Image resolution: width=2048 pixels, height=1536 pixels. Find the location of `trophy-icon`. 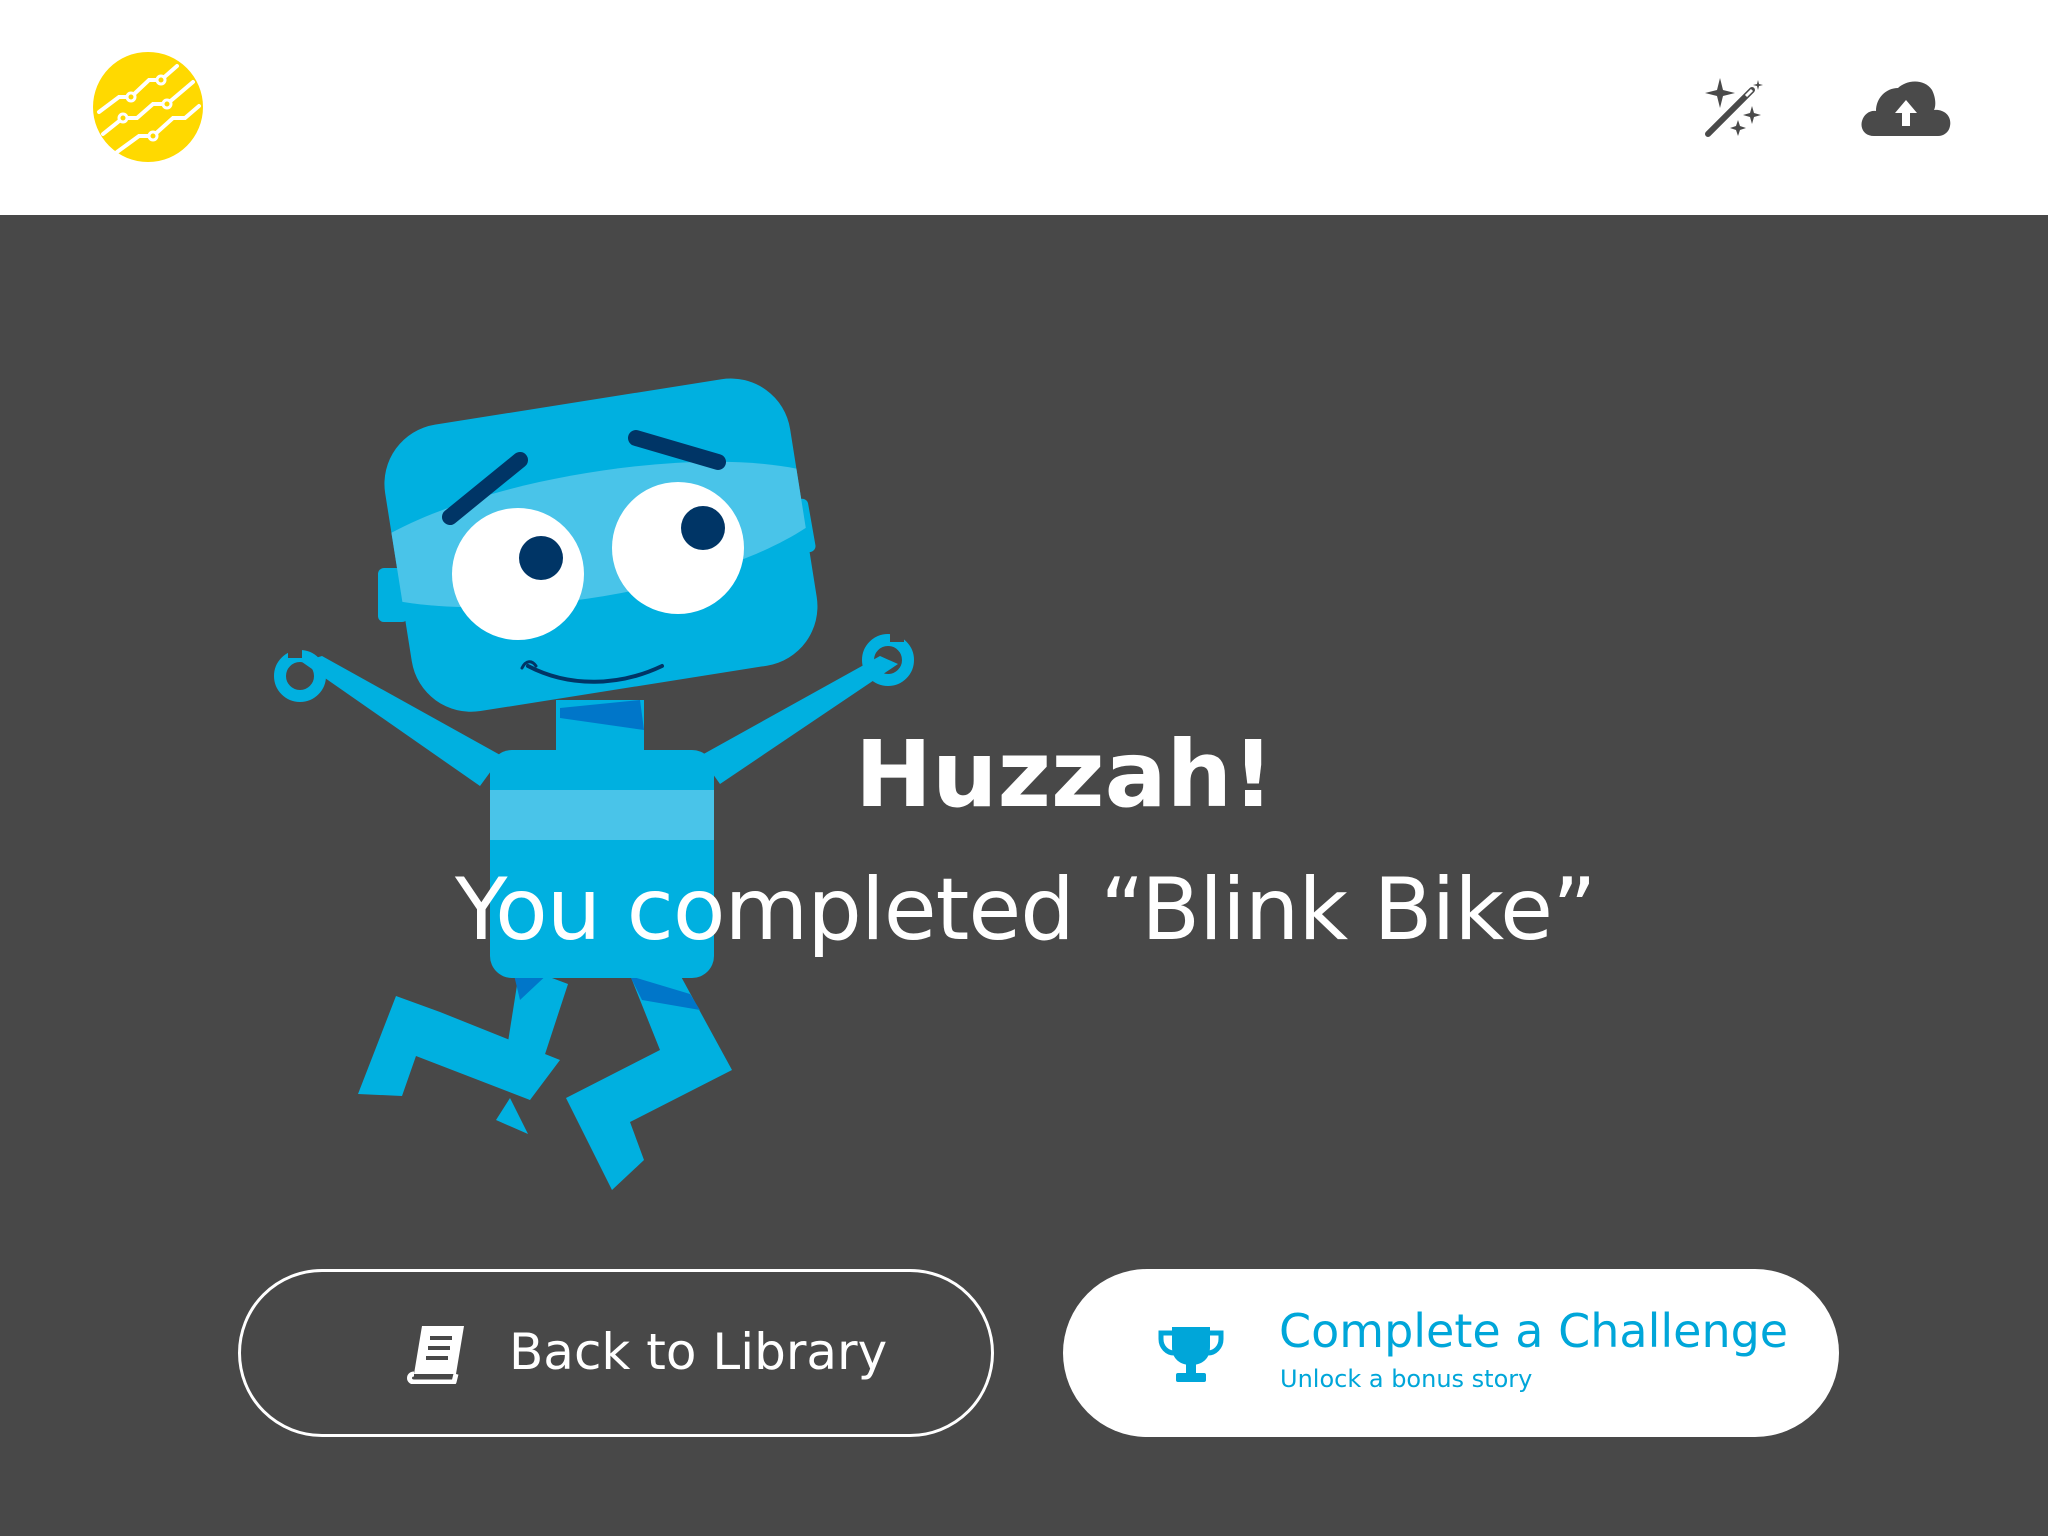

trophy-icon is located at coordinates (1191, 1354).